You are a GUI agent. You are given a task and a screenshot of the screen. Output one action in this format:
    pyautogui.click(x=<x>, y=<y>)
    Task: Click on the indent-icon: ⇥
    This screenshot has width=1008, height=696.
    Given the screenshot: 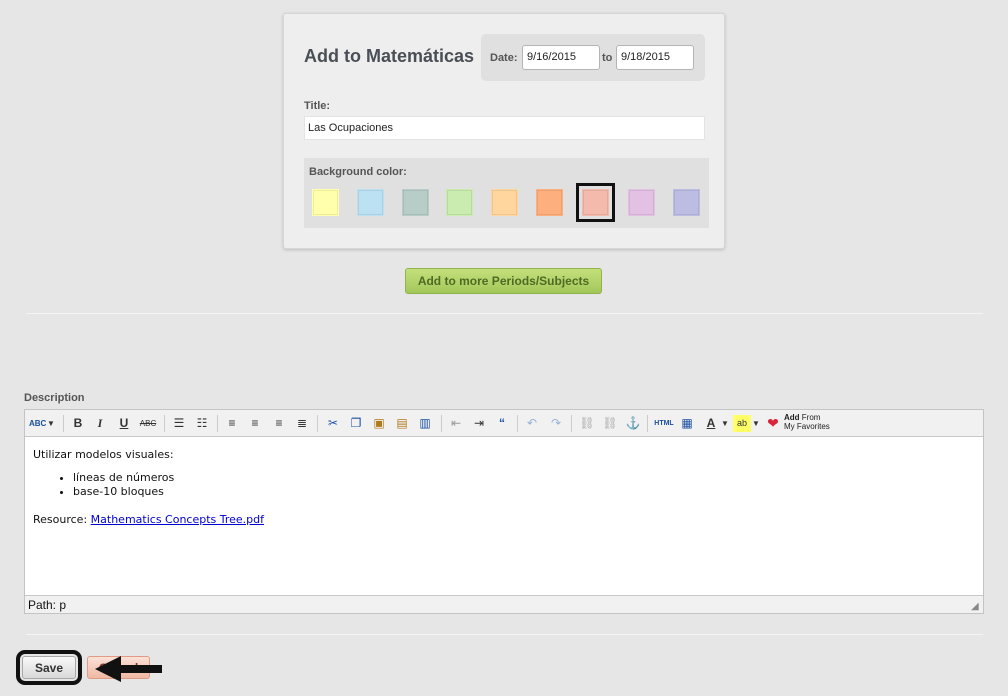 What is the action you would take?
    pyautogui.click(x=479, y=423)
    